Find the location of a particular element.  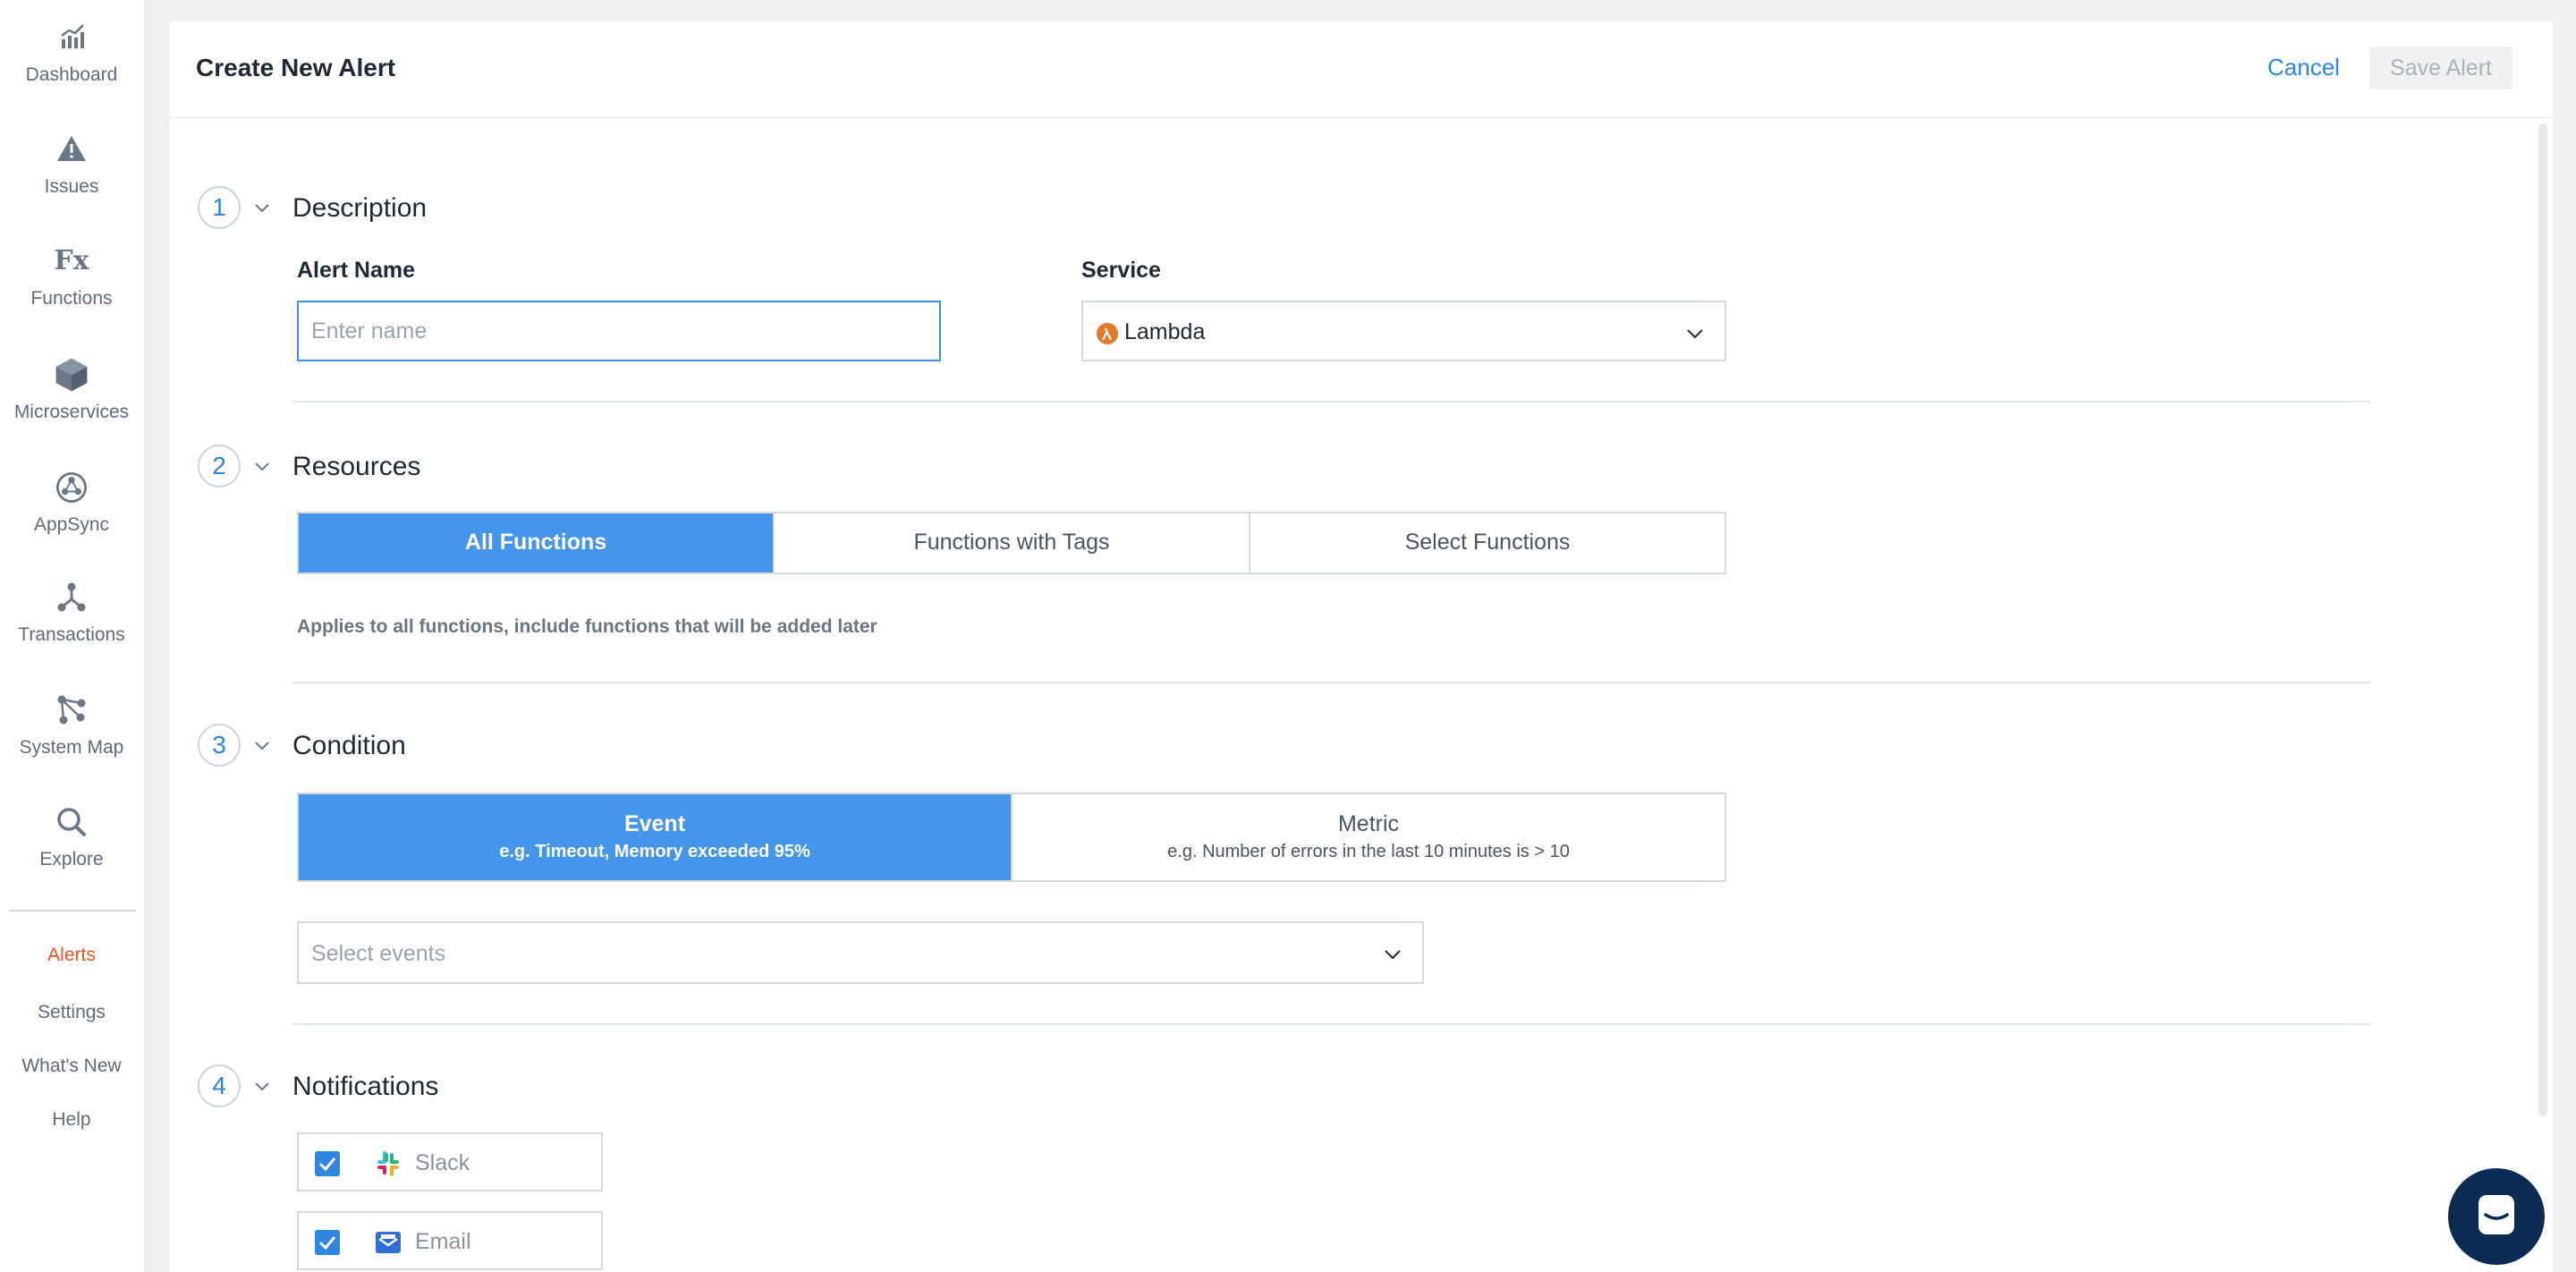

events-select: Select events is located at coordinates (860, 953).